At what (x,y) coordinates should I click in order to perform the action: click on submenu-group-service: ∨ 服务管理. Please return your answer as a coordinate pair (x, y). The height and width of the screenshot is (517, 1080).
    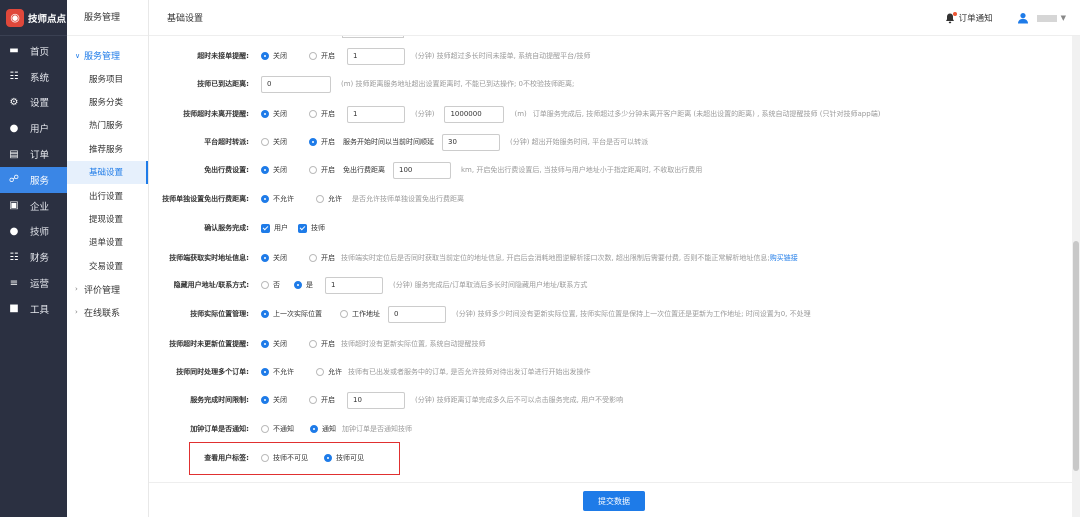
    Looking at the image, I should click on (107, 55).